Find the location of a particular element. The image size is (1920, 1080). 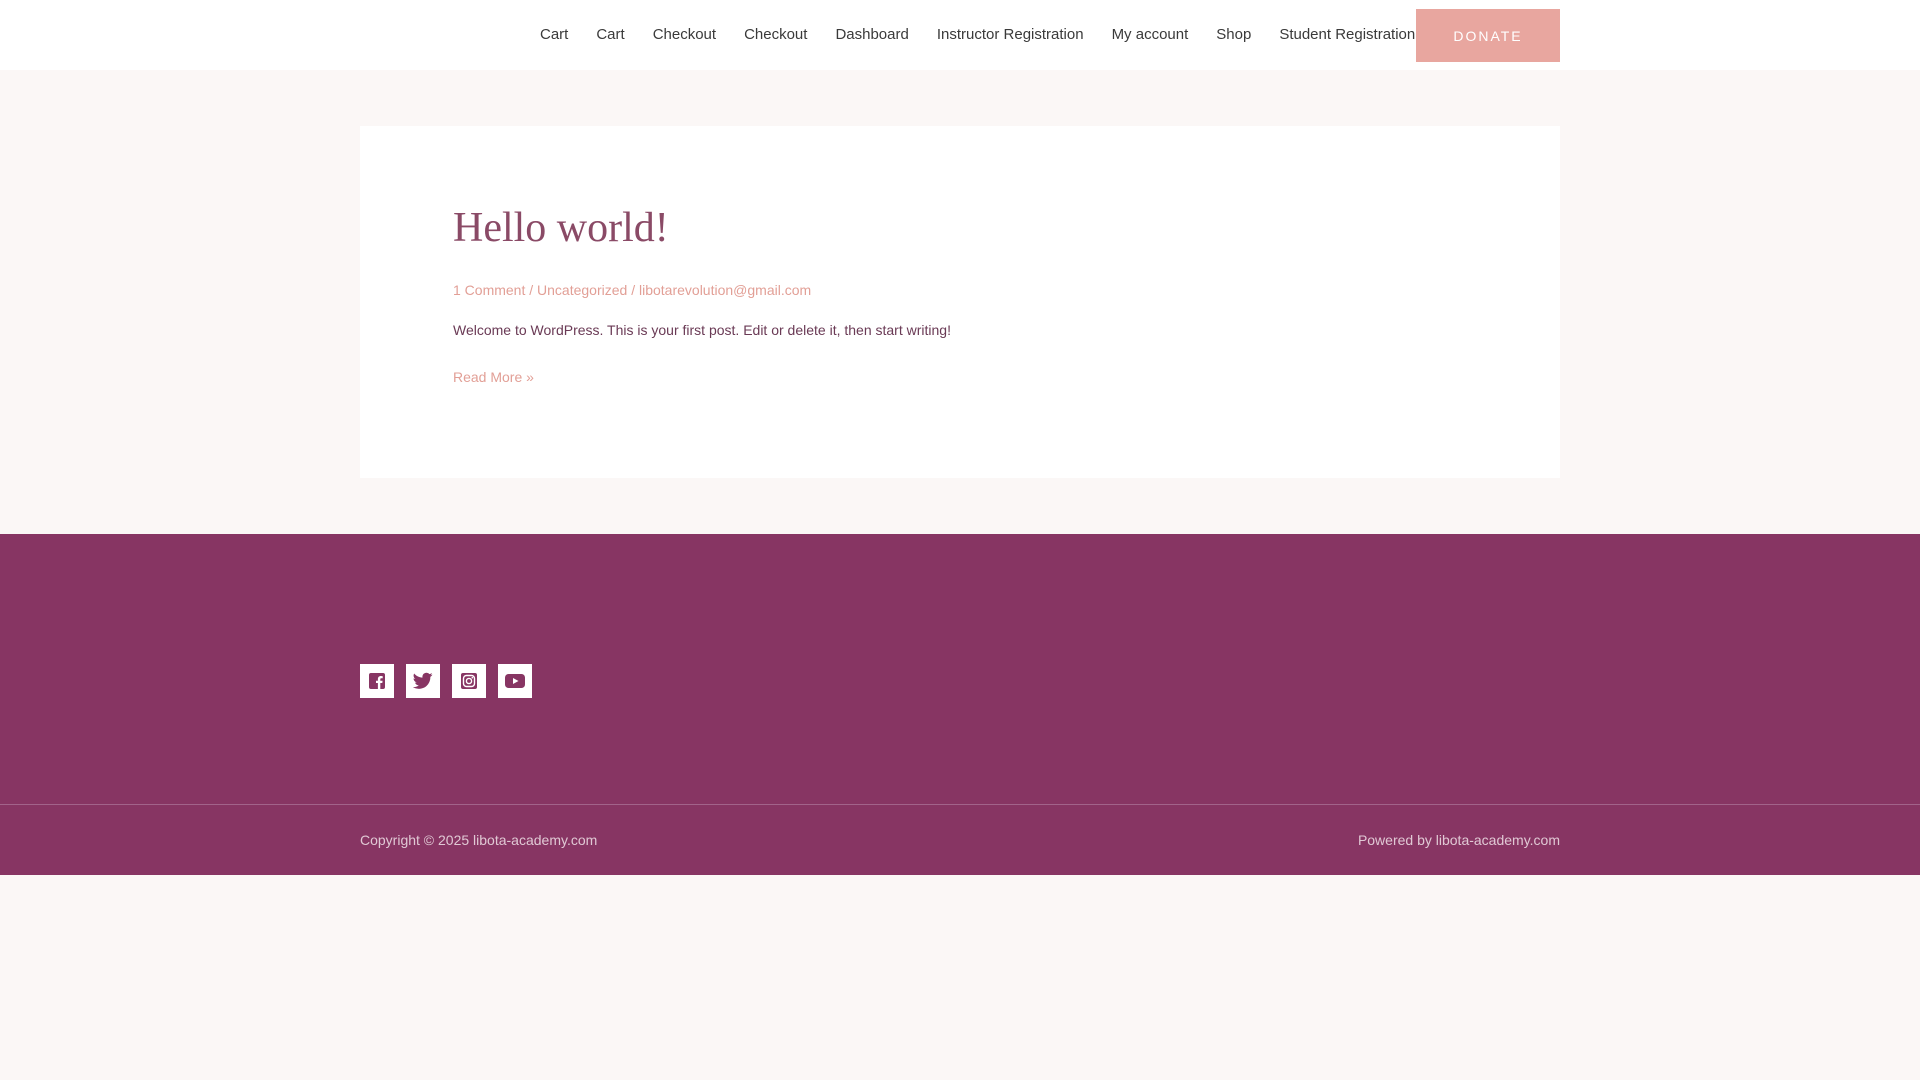

nav-item-shop: Shop is located at coordinates (1233, 35).